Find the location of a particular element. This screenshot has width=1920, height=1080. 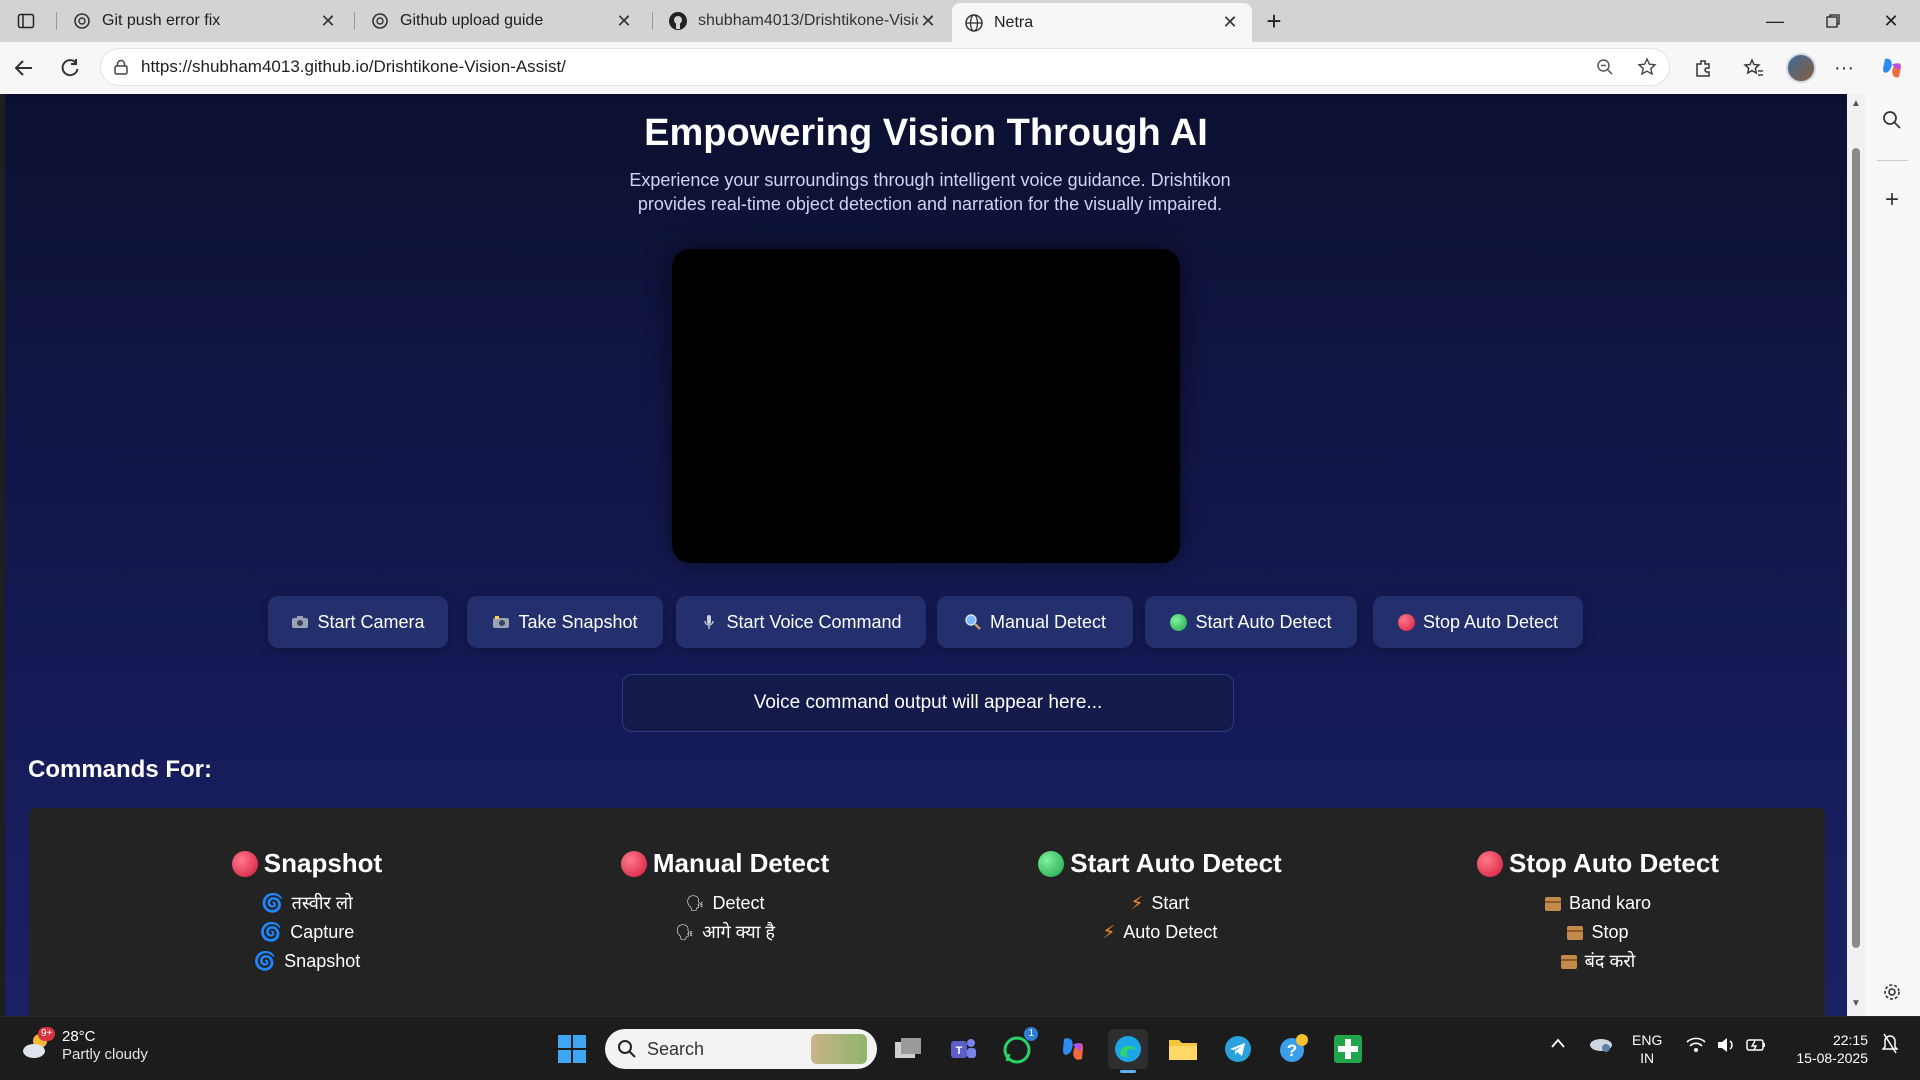

page-scrollbar: ▲ ▼ is located at coordinates (1856, 555).